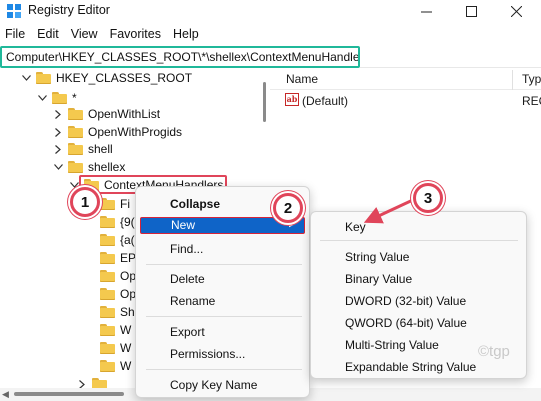 This screenshot has height=401, width=541. What do you see at coordinates (531, 101) in the screenshot?
I see `value-row-type: REC` at bounding box center [531, 101].